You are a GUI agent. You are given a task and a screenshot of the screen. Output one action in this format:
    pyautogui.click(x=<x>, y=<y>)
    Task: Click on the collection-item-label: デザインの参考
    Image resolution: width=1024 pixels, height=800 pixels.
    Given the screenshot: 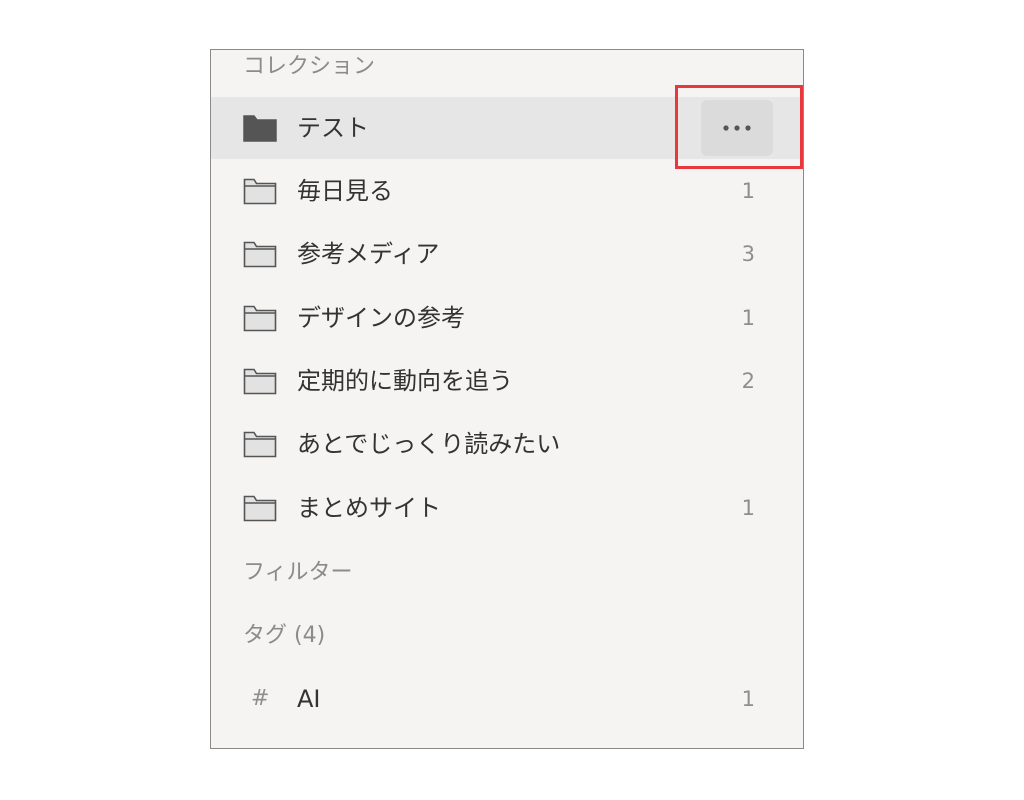 What is the action you would take?
    pyautogui.click(x=381, y=318)
    